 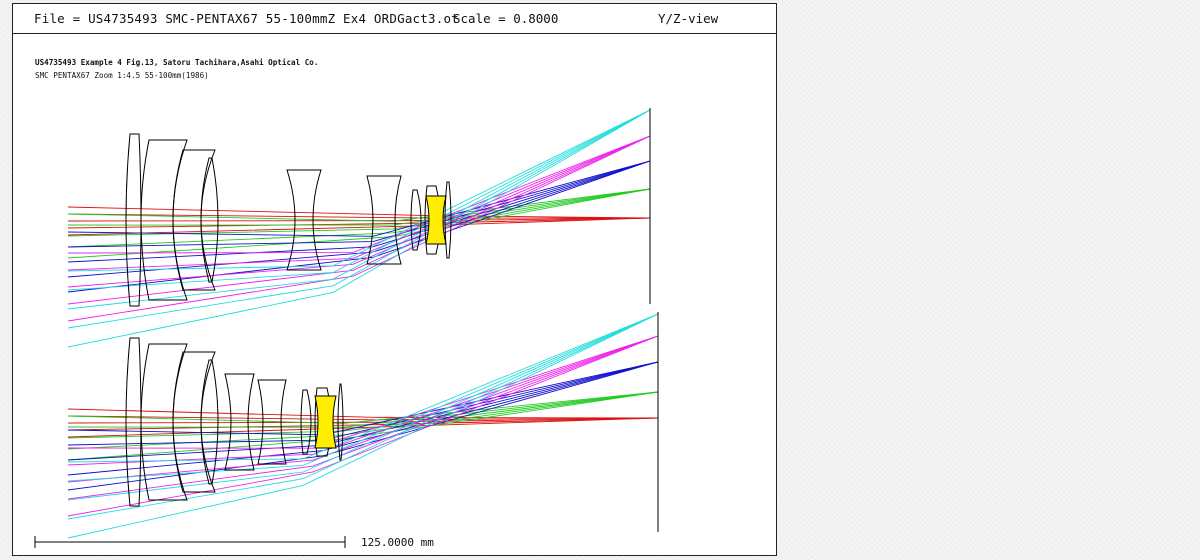 I want to click on upper-lens-stop, so click(x=436, y=220).